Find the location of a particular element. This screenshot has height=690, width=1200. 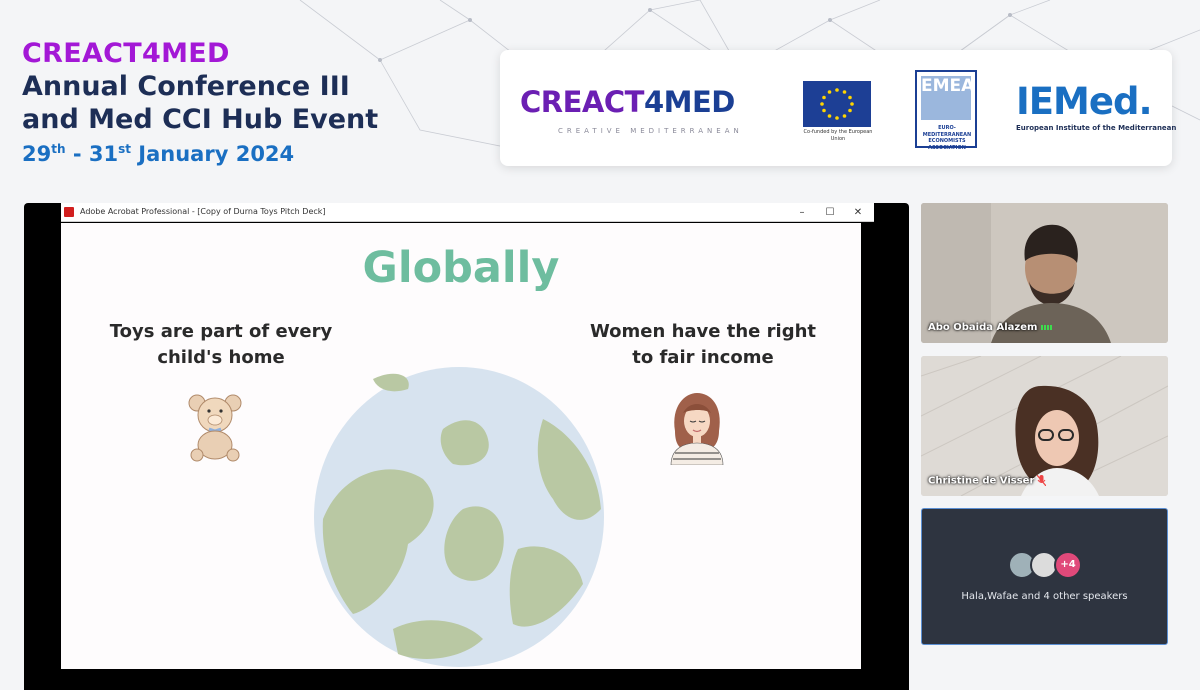

iemed-logo: IEMed. is located at coordinates (1084, 101).